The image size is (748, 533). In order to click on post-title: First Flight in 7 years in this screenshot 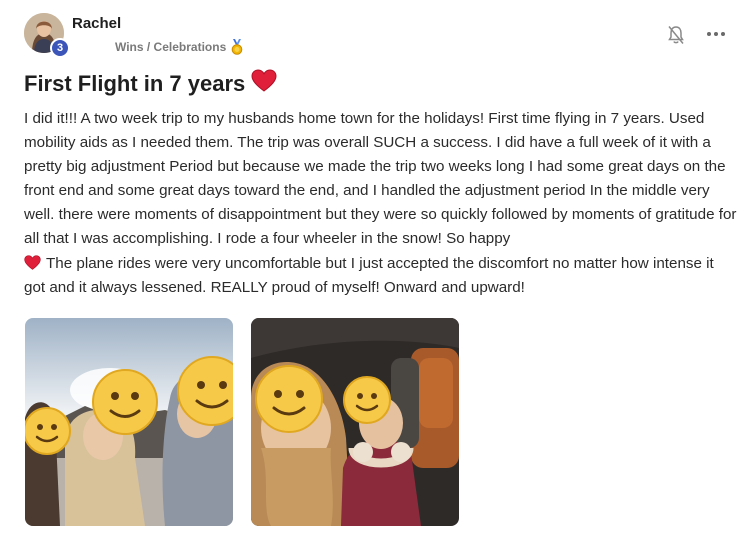, I will do `click(150, 83)`.